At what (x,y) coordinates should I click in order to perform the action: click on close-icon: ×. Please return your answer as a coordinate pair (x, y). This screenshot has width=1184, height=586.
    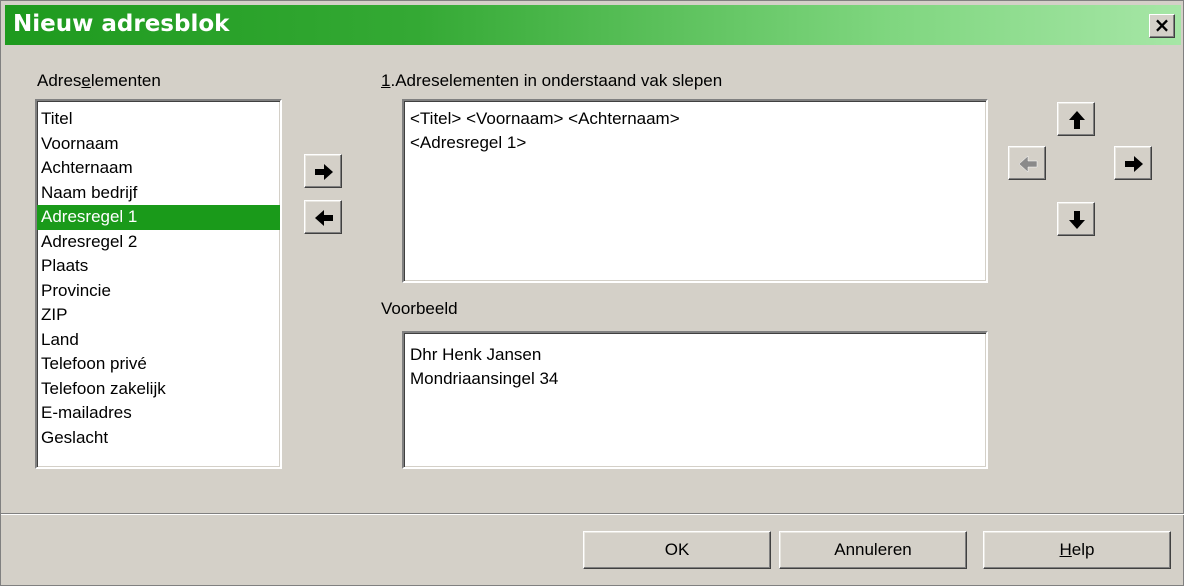
    Looking at the image, I should click on (1162, 25).